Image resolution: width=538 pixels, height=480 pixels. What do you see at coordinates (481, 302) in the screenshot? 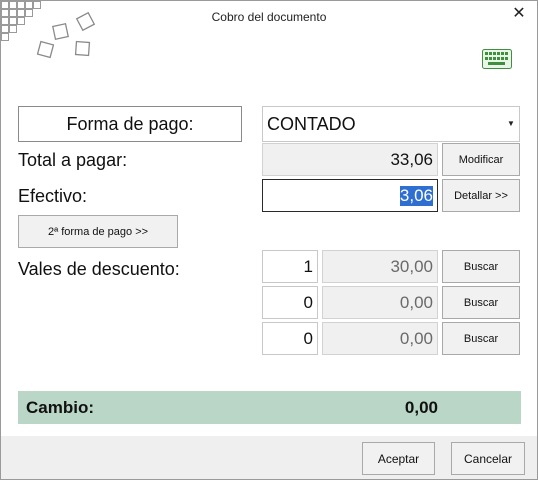
I see `voucher-search-button-2: Buscar` at bounding box center [481, 302].